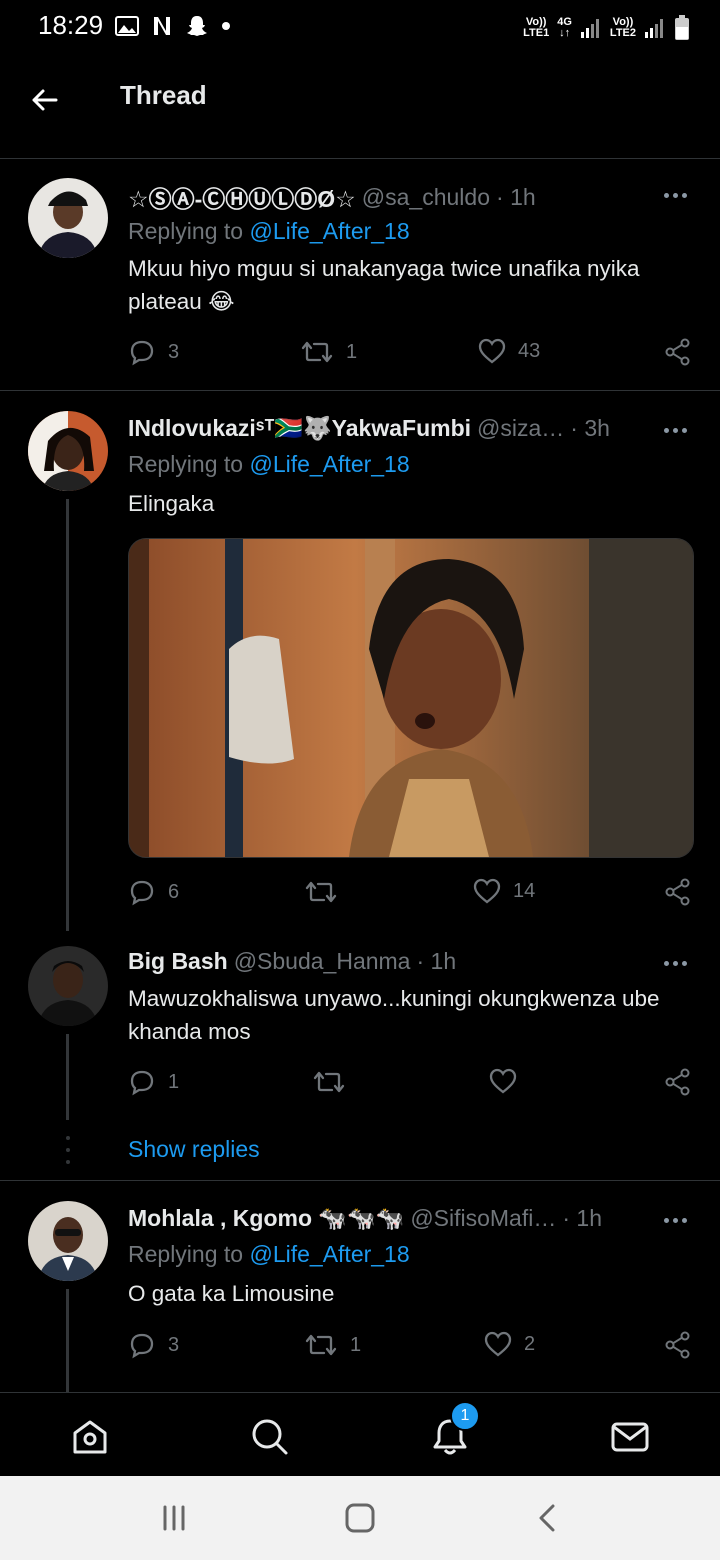  I want to click on handle: @sa_chuldo, so click(426, 197).